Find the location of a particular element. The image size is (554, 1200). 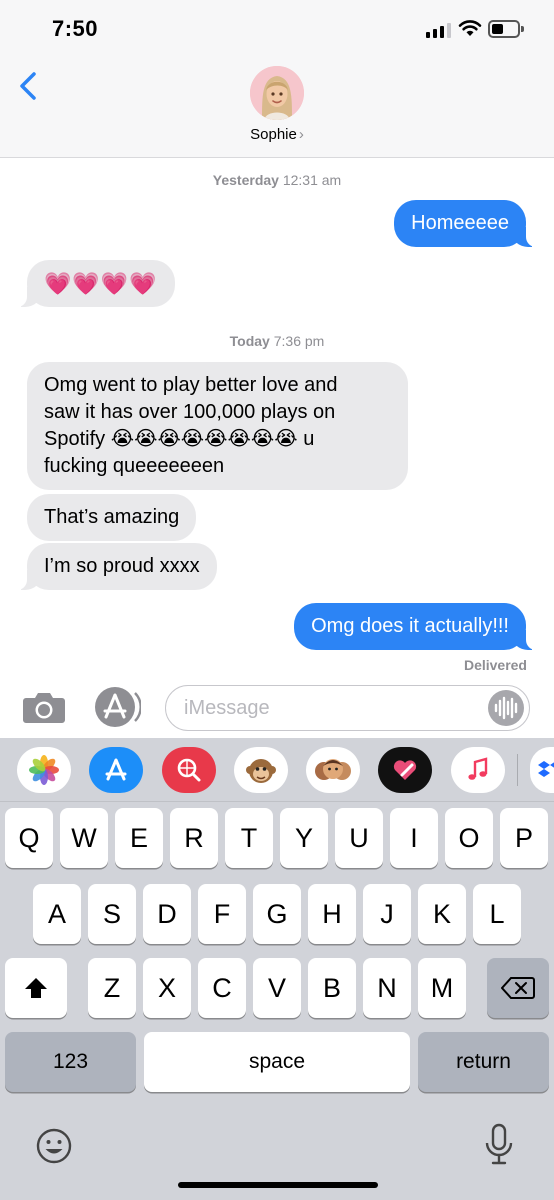

animoji-icon is located at coordinates (261, 771).